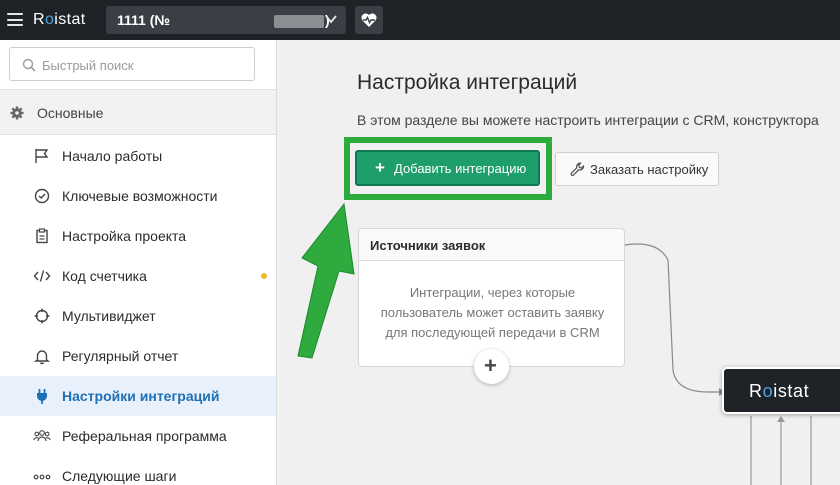 This screenshot has height=485, width=840. What do you see at coordinates (142, 65) in the screenshot?
I see `search-input` at bounding box center [142, 65].